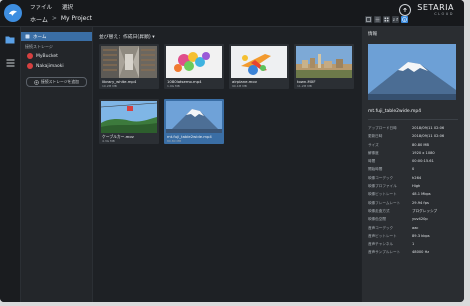  Describe the element at coordinates (414, 230) in the screenshot. I see `property-row: 音声コーデック aac` at that location.